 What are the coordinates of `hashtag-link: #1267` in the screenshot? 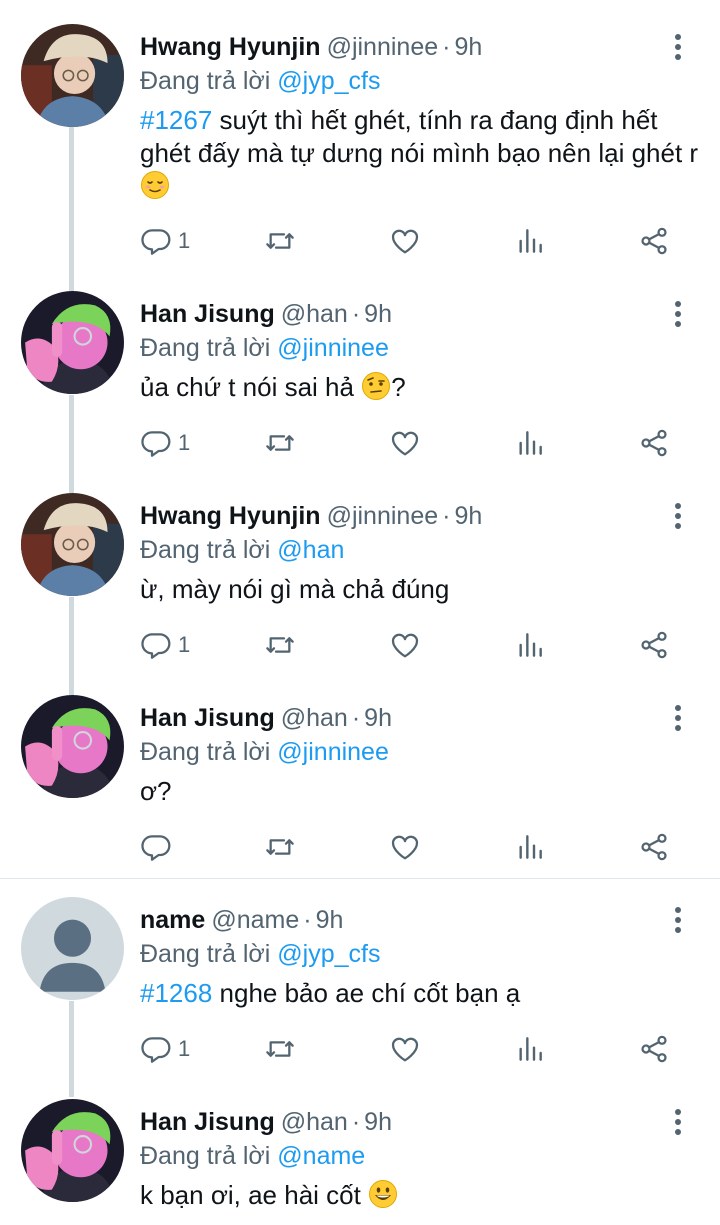 It's located at (176, 120).